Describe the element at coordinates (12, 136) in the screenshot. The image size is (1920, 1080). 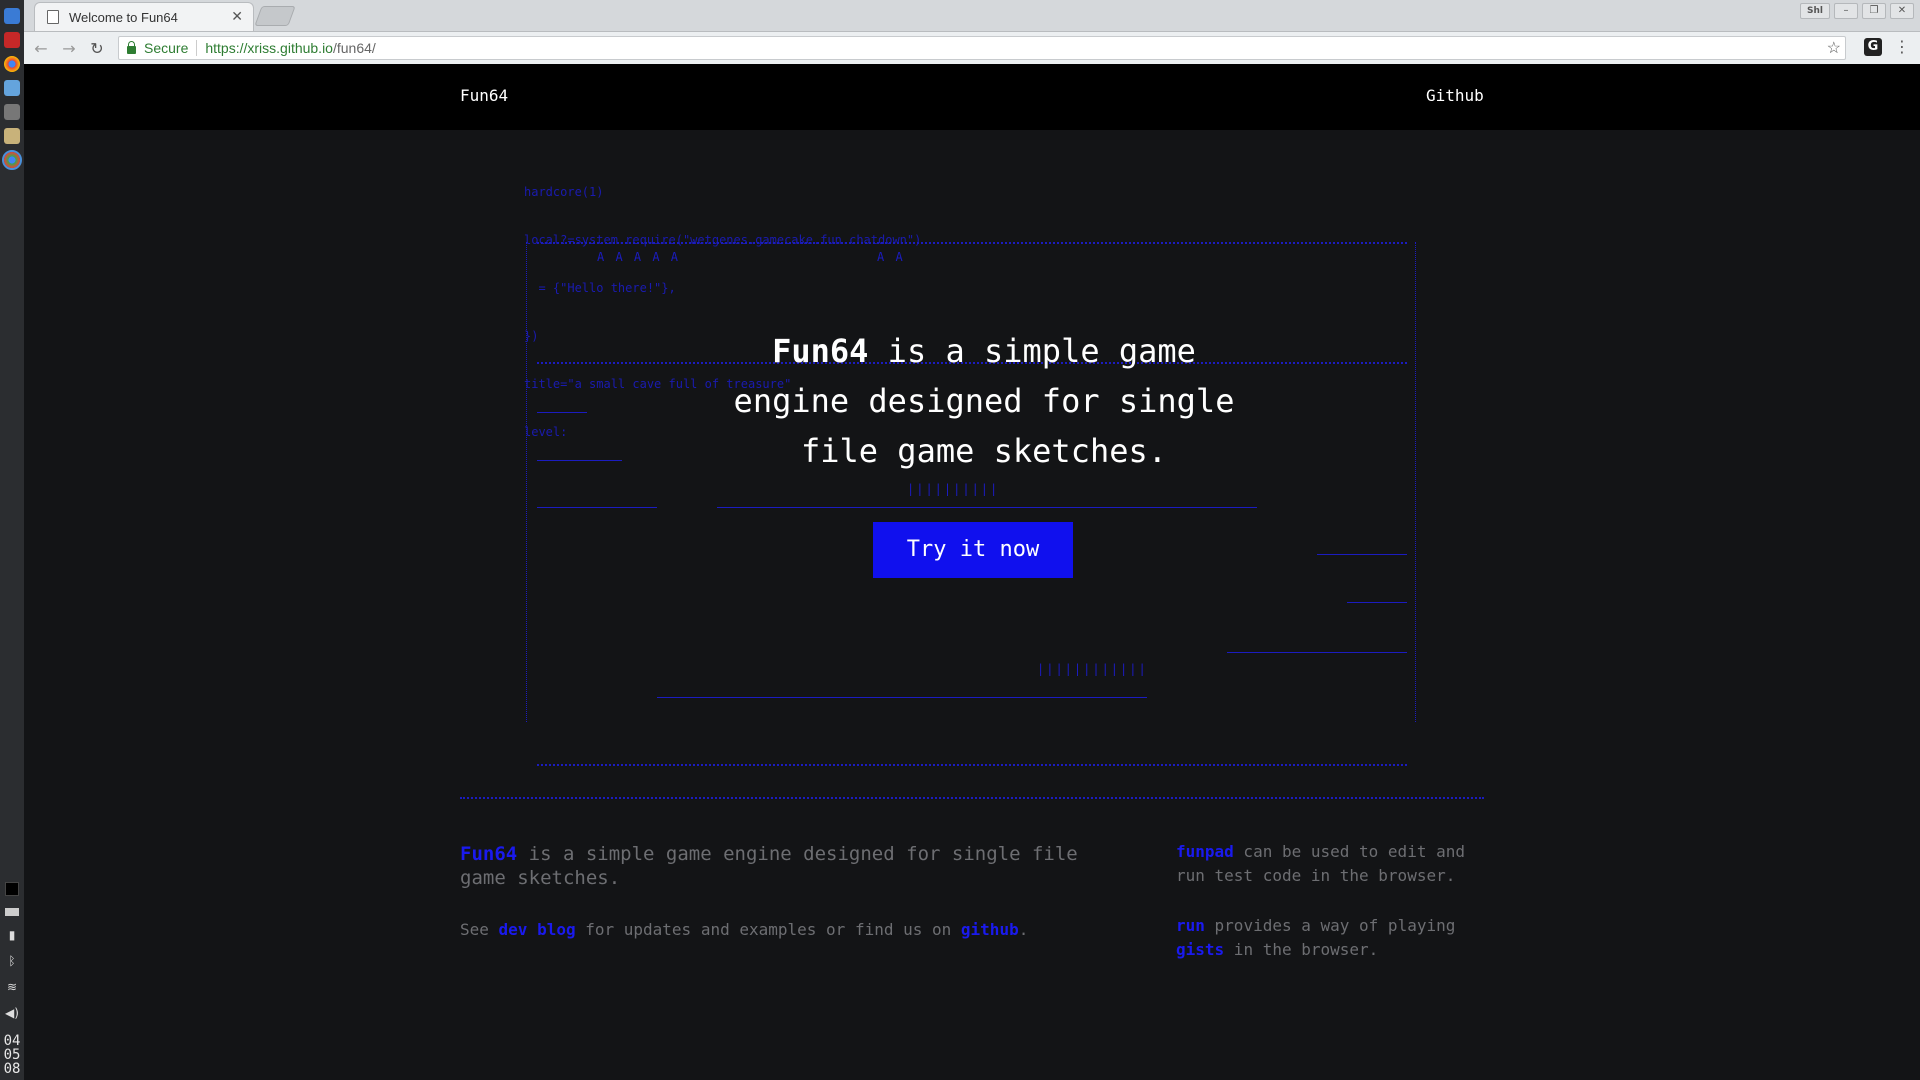
I see `settings-app-icon` at that location.